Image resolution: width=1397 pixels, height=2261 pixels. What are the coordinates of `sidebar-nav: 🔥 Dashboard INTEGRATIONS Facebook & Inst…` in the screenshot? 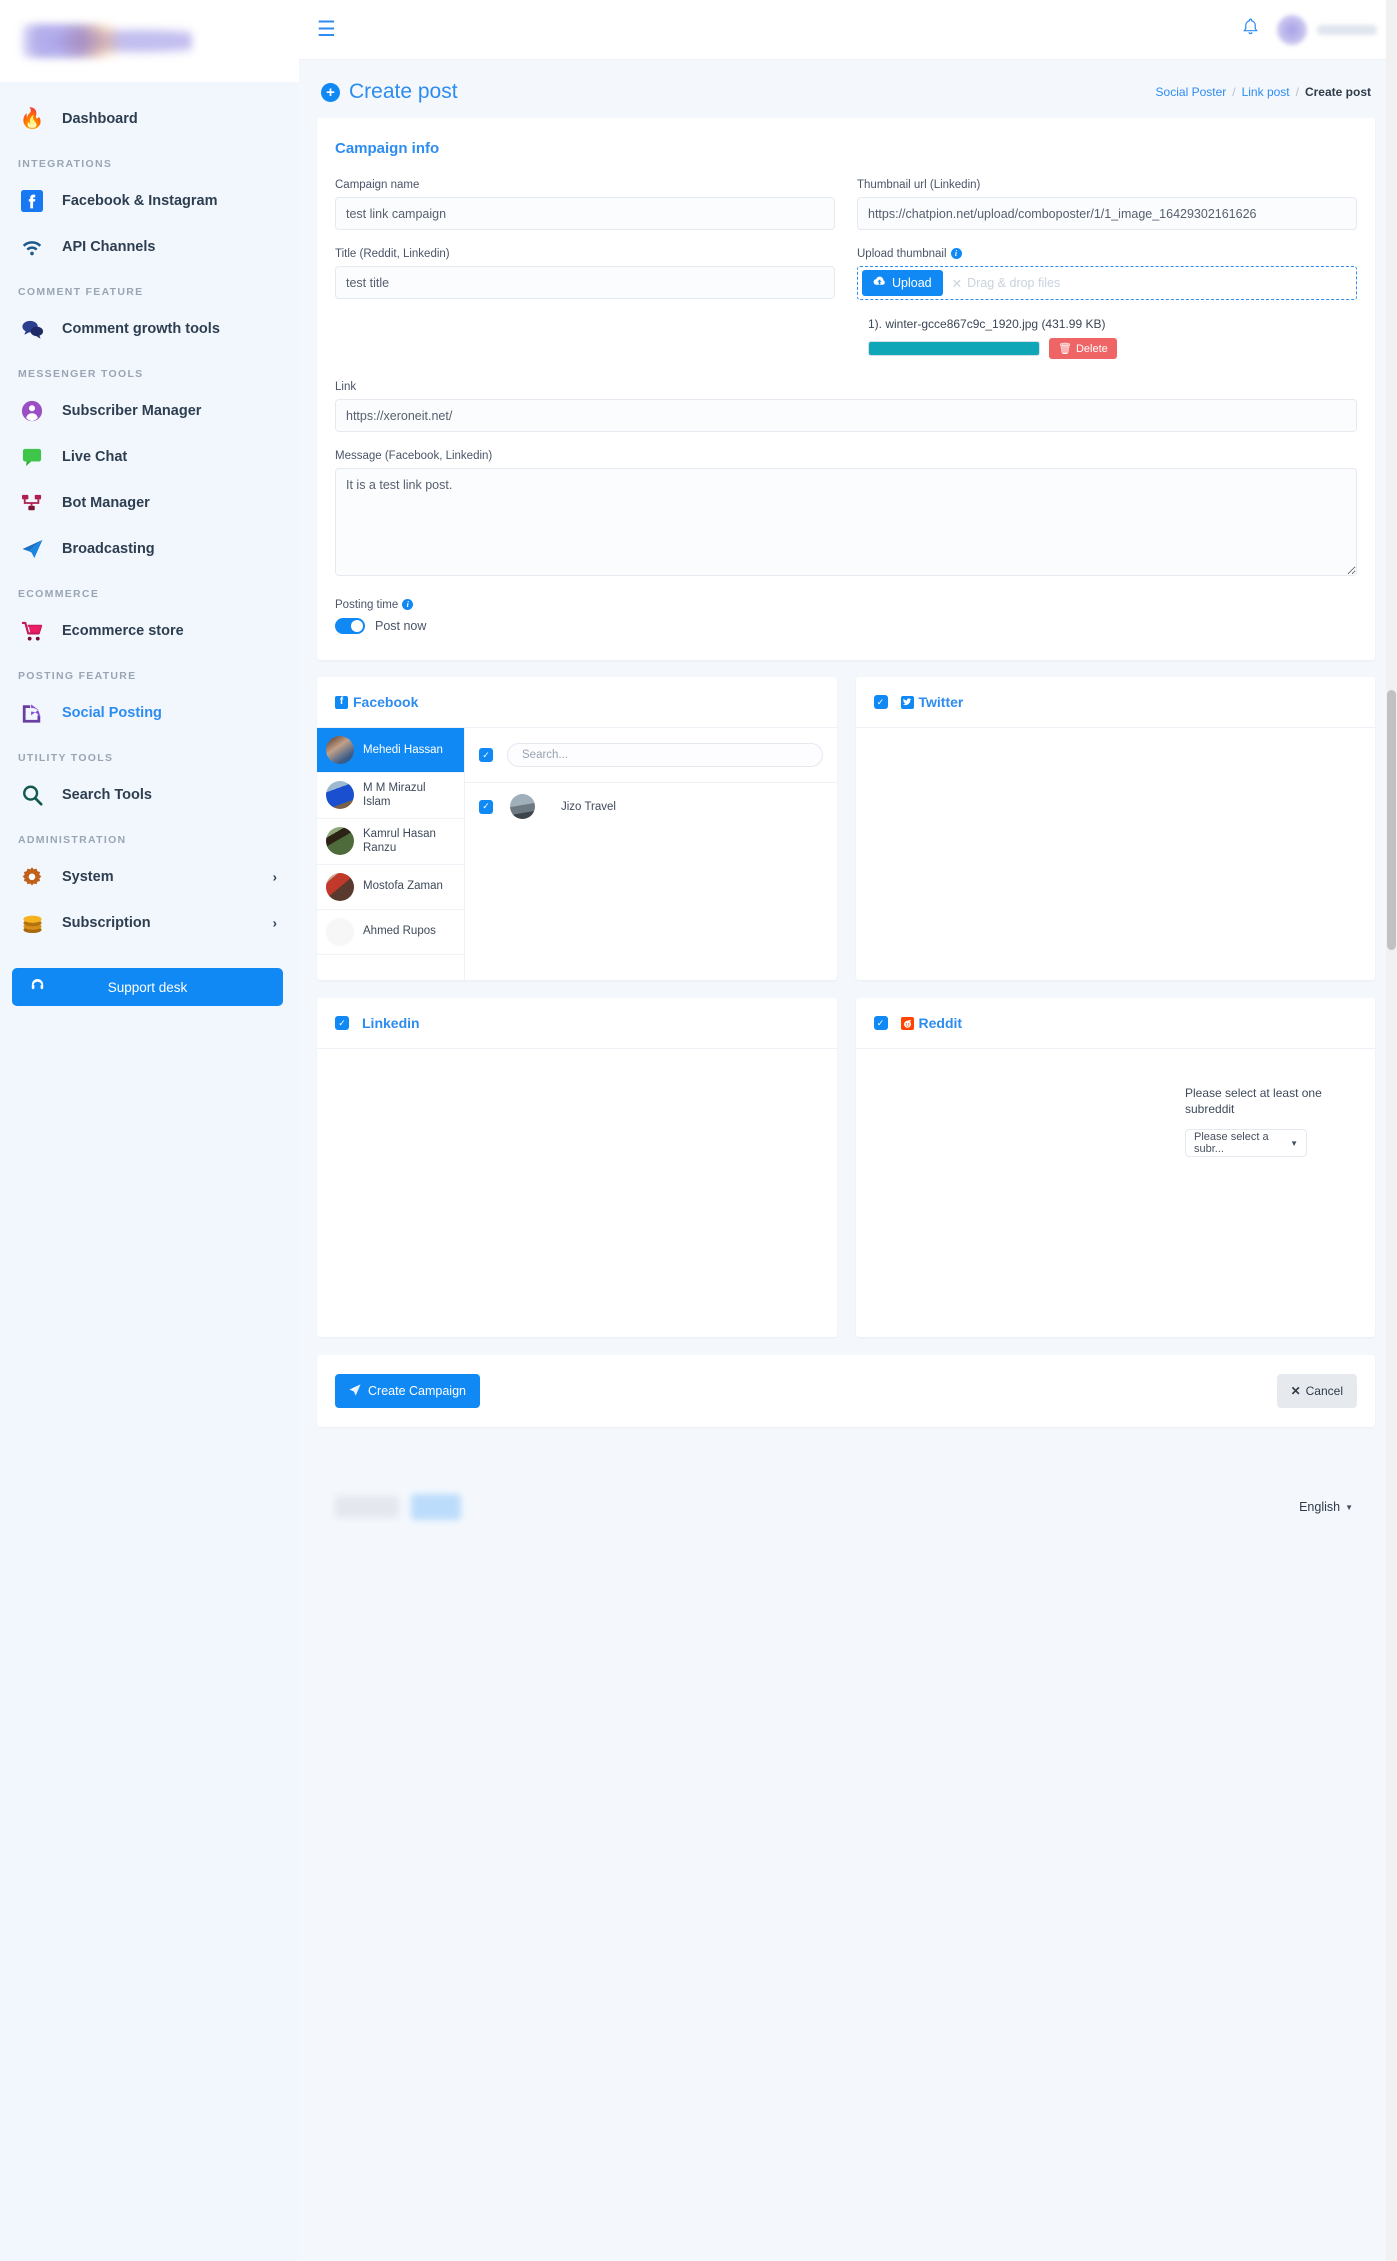 It's located at (149, 564).